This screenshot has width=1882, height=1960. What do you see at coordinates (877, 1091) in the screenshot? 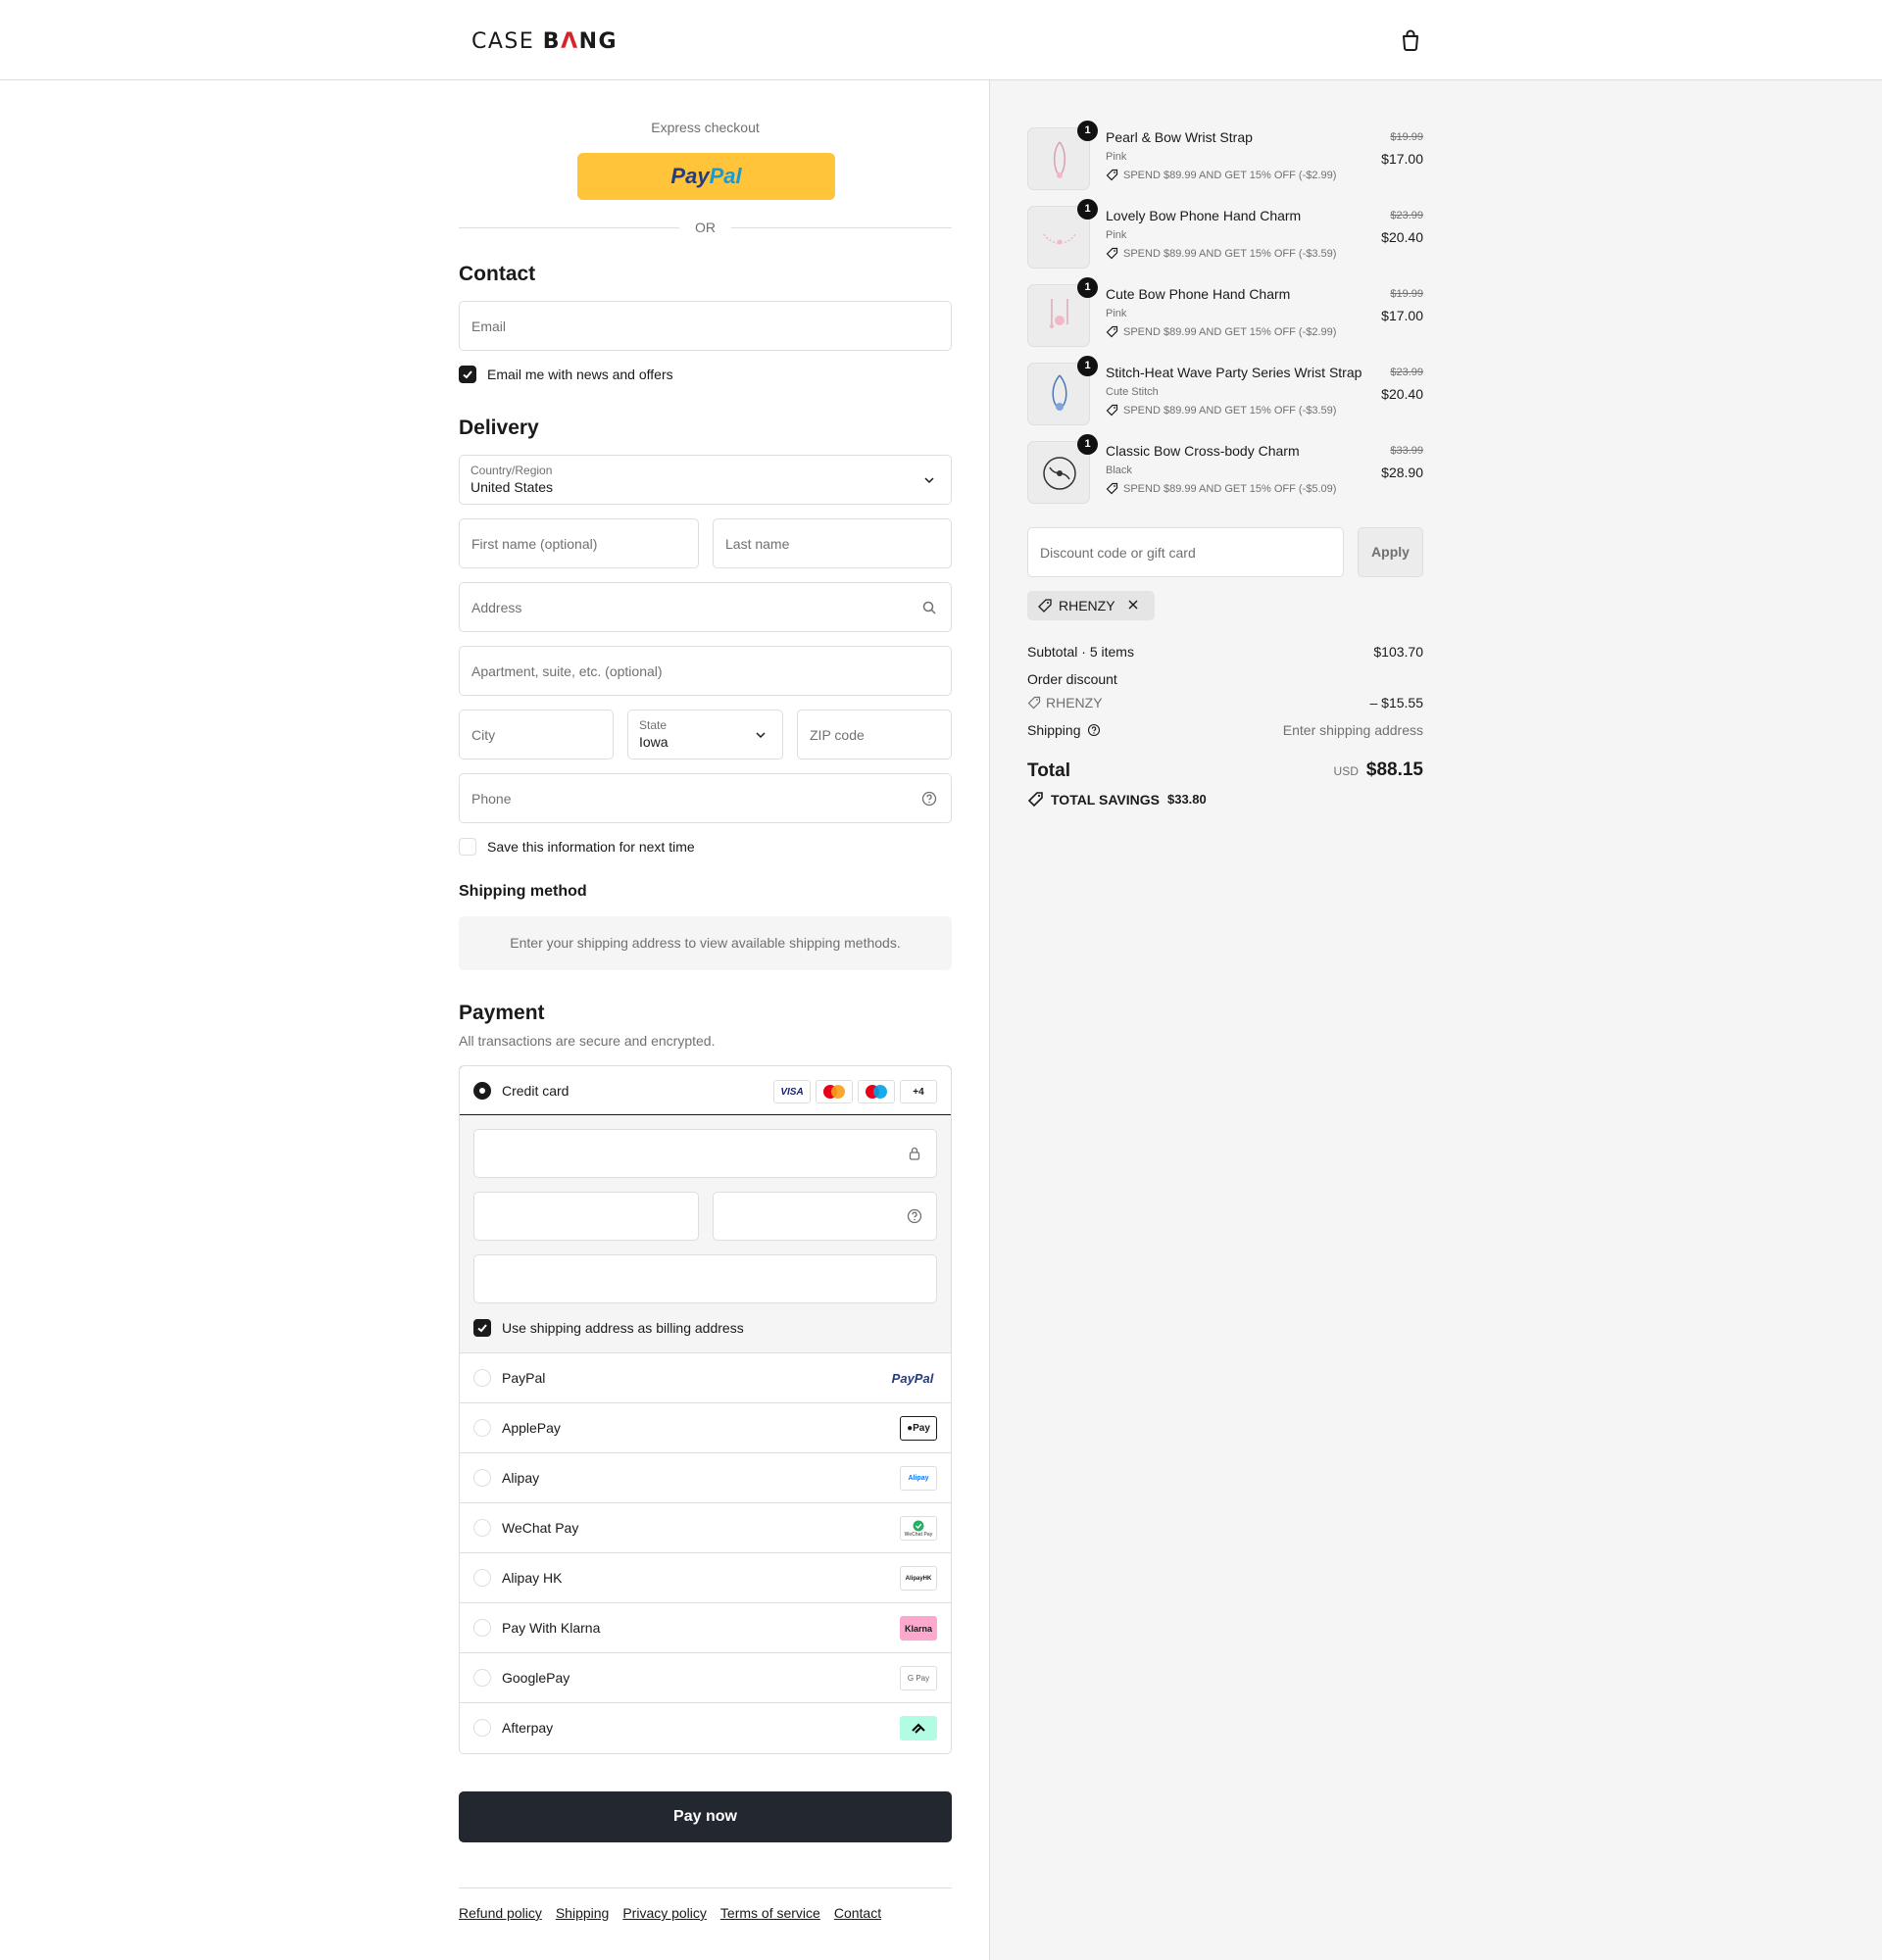
I see `maestro-icon` at bounding box center [877, 1091].